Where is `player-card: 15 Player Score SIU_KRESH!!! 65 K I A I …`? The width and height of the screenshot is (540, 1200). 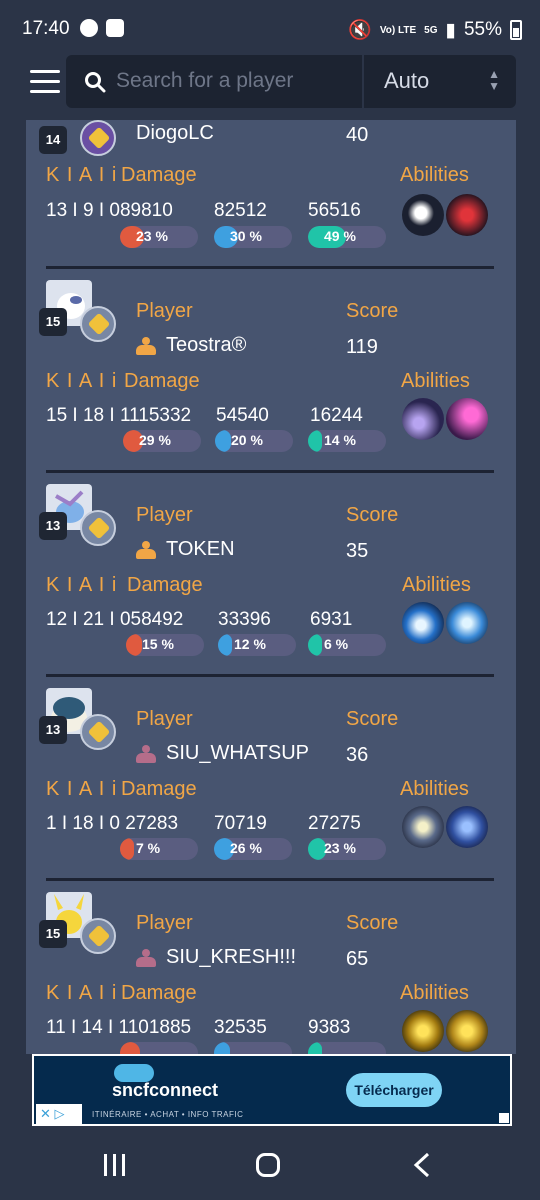 player-card: 15 Player Score SIU_KRESH!!! 65 K I A I … is located at coordinates (271, 968).